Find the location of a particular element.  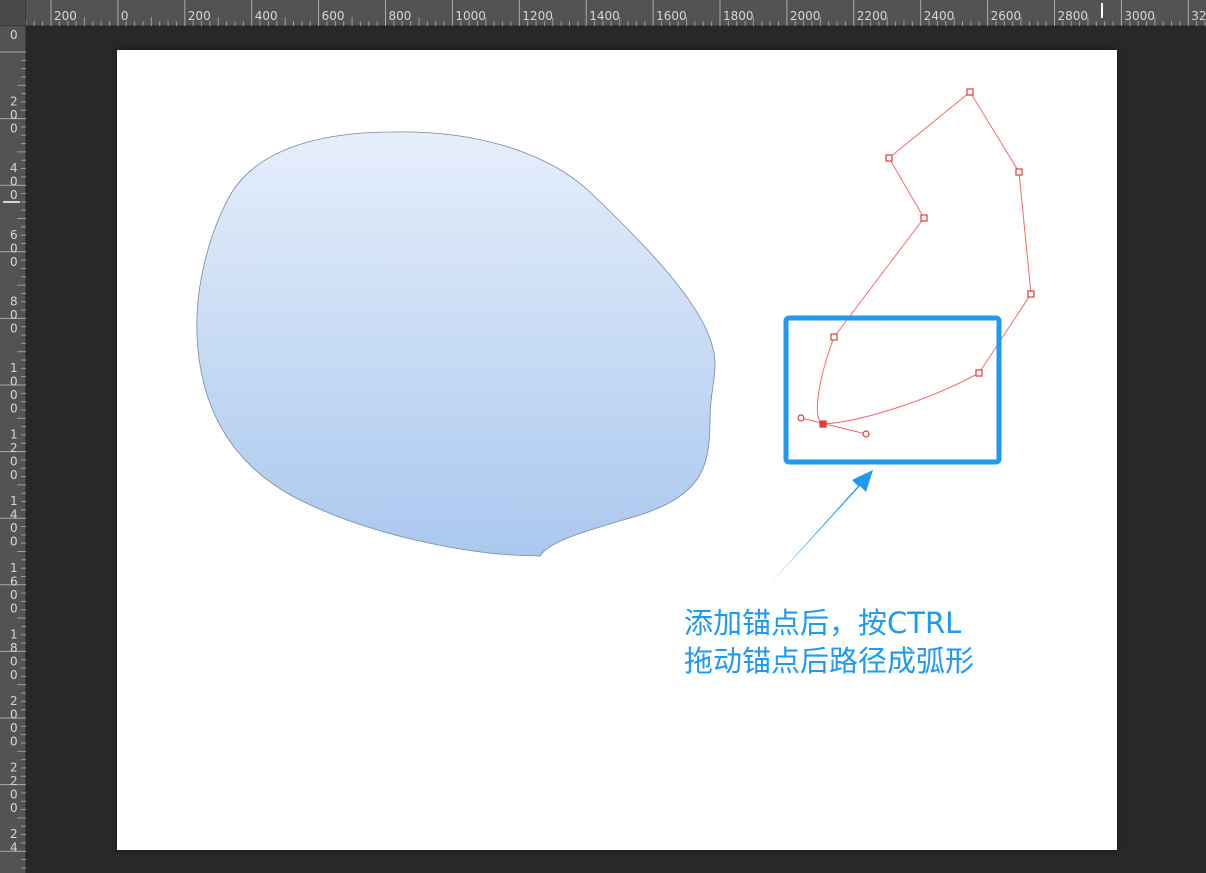

selected-anchor-point is located at coordinates (823, 424).